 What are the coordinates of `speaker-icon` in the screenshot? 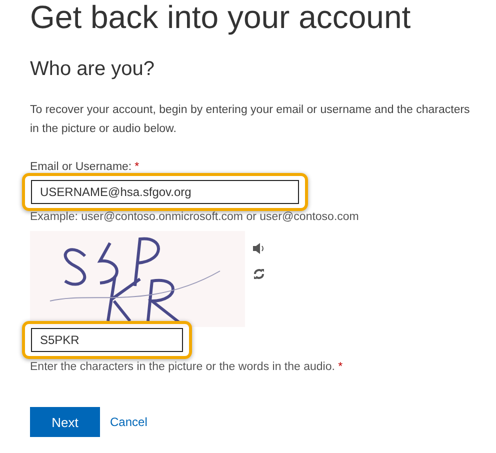 It's located at (259, 248).